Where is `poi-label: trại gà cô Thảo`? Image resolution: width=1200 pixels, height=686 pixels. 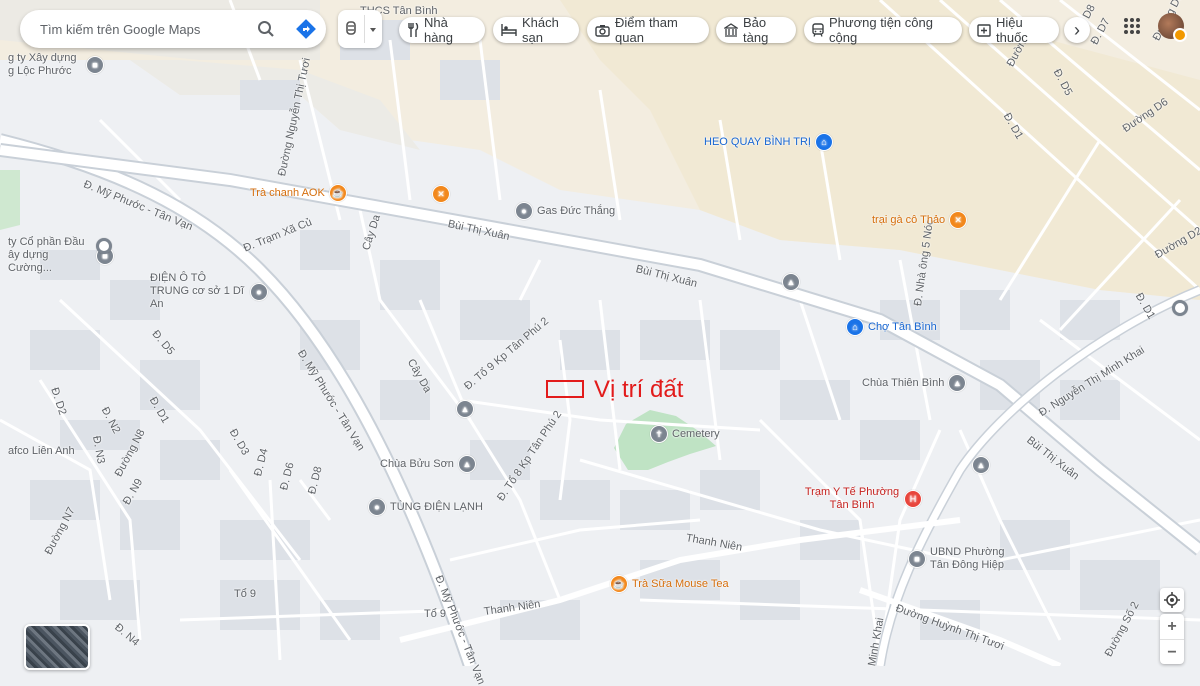 poi-label: trại gà cô Thảo is located at coordinates (909, 220).